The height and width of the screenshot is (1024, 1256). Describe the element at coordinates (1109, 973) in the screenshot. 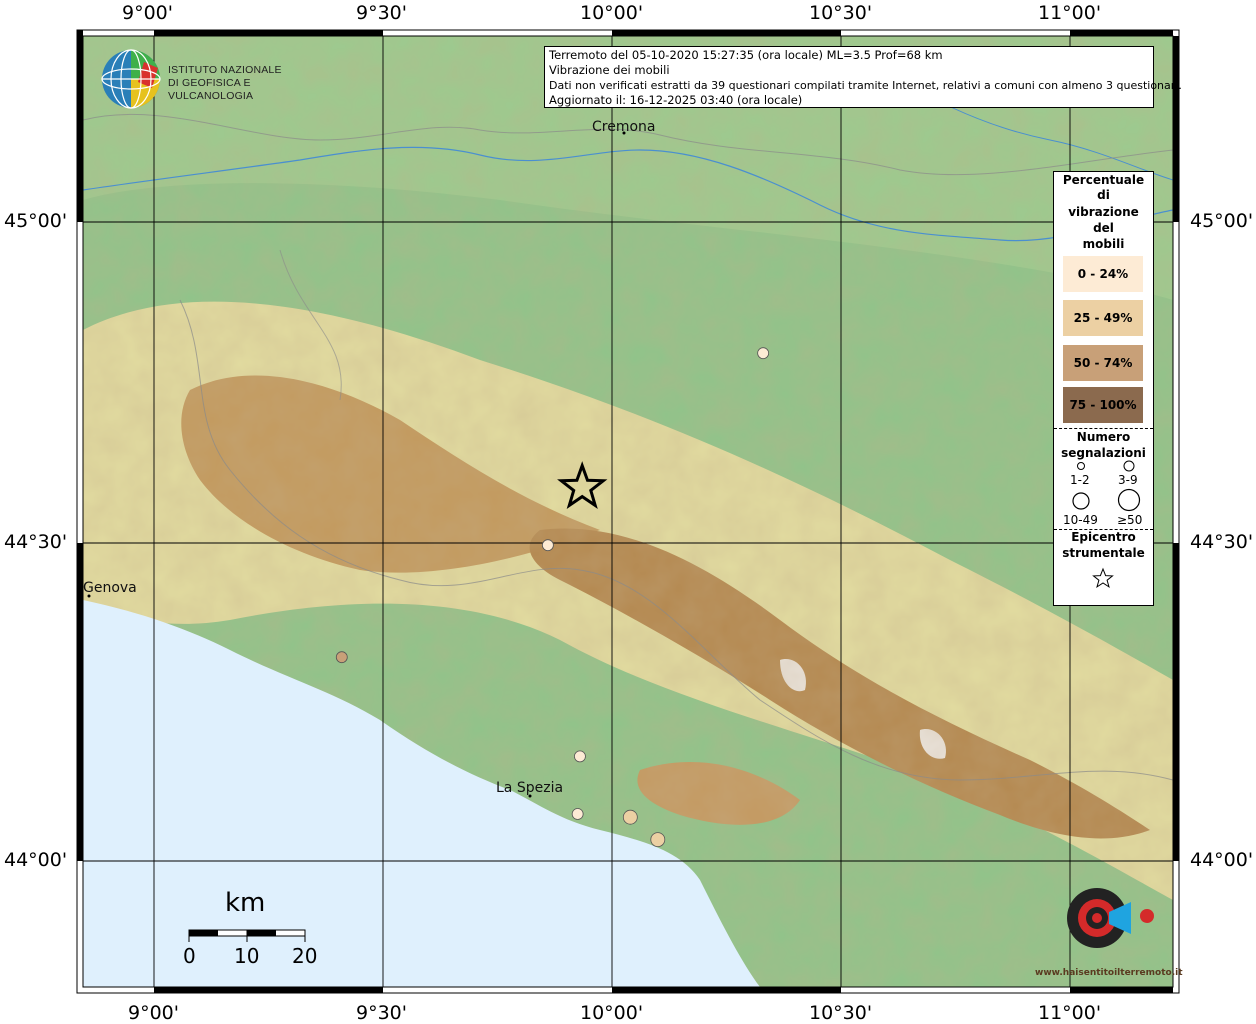

I see `hsit-watermark-text: www.haisentitoilterremoto.it` at that location.